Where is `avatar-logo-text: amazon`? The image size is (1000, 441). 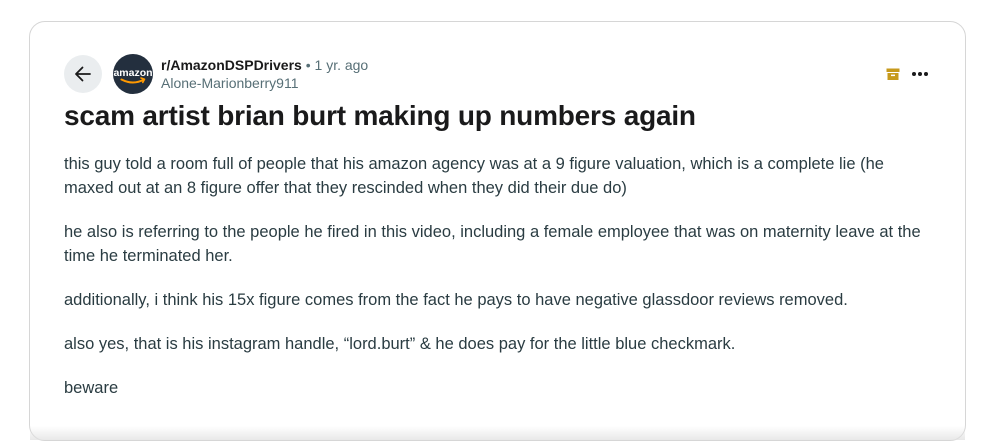
avatar-logo-text: amazon is located at coordinates (132, 73).